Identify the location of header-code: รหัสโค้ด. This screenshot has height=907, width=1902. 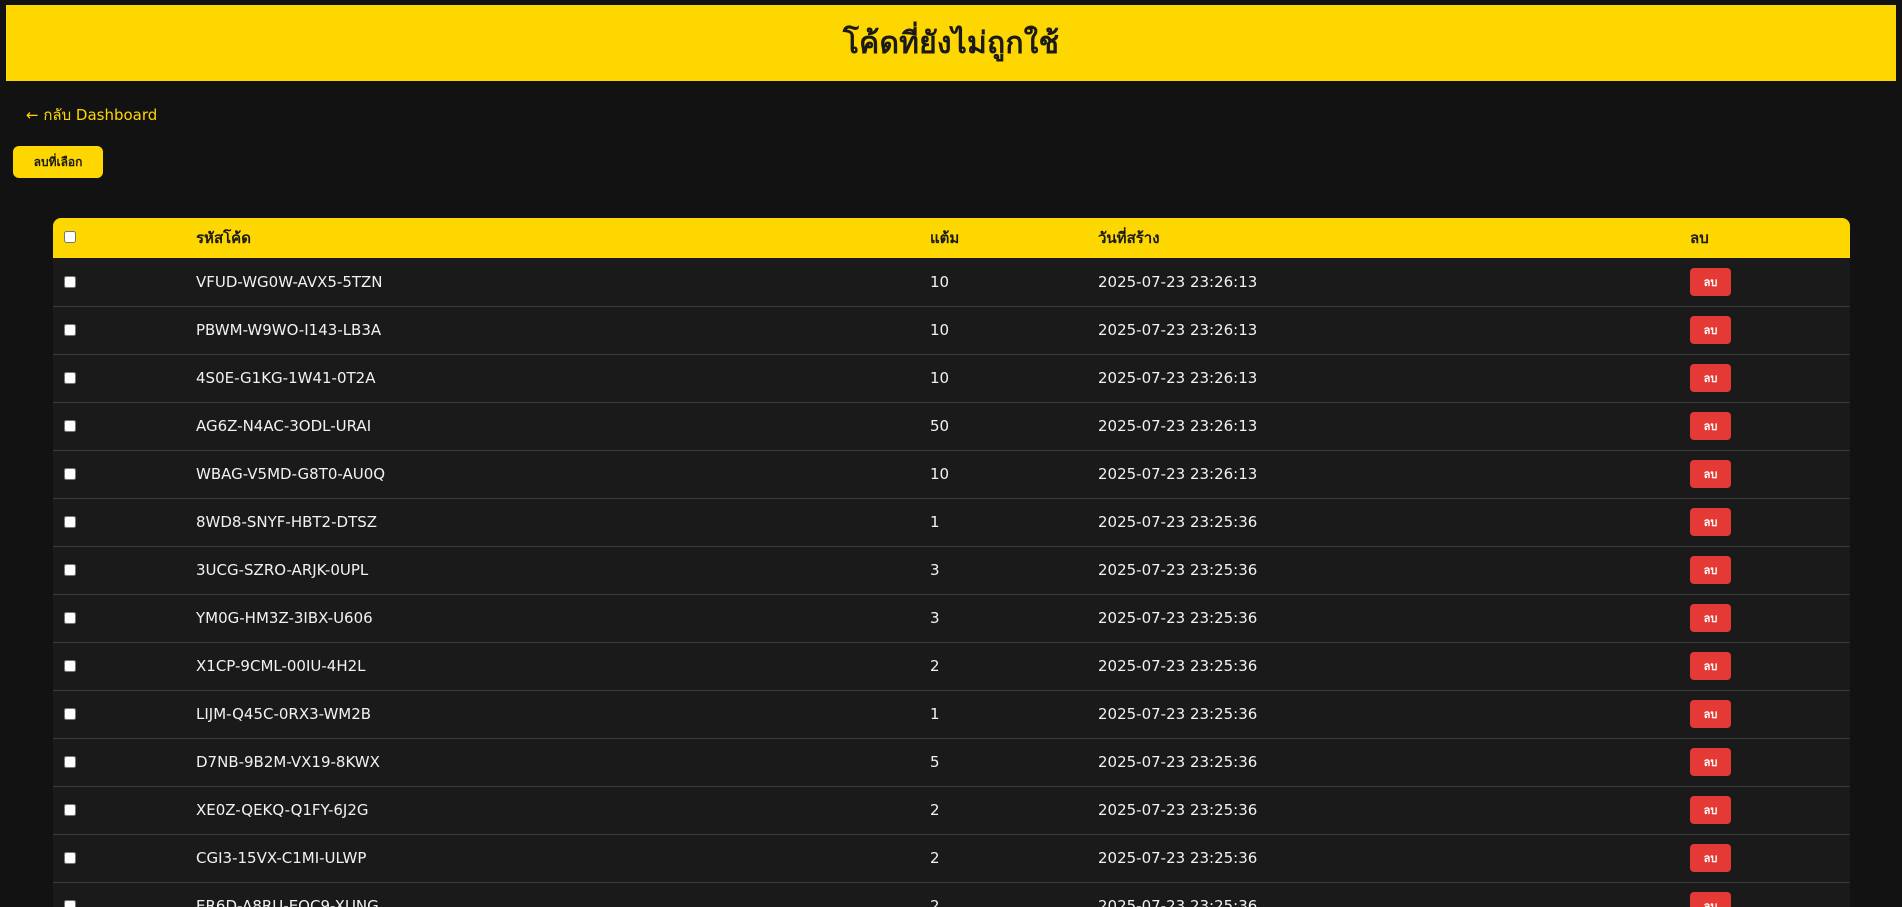
(223, 238).